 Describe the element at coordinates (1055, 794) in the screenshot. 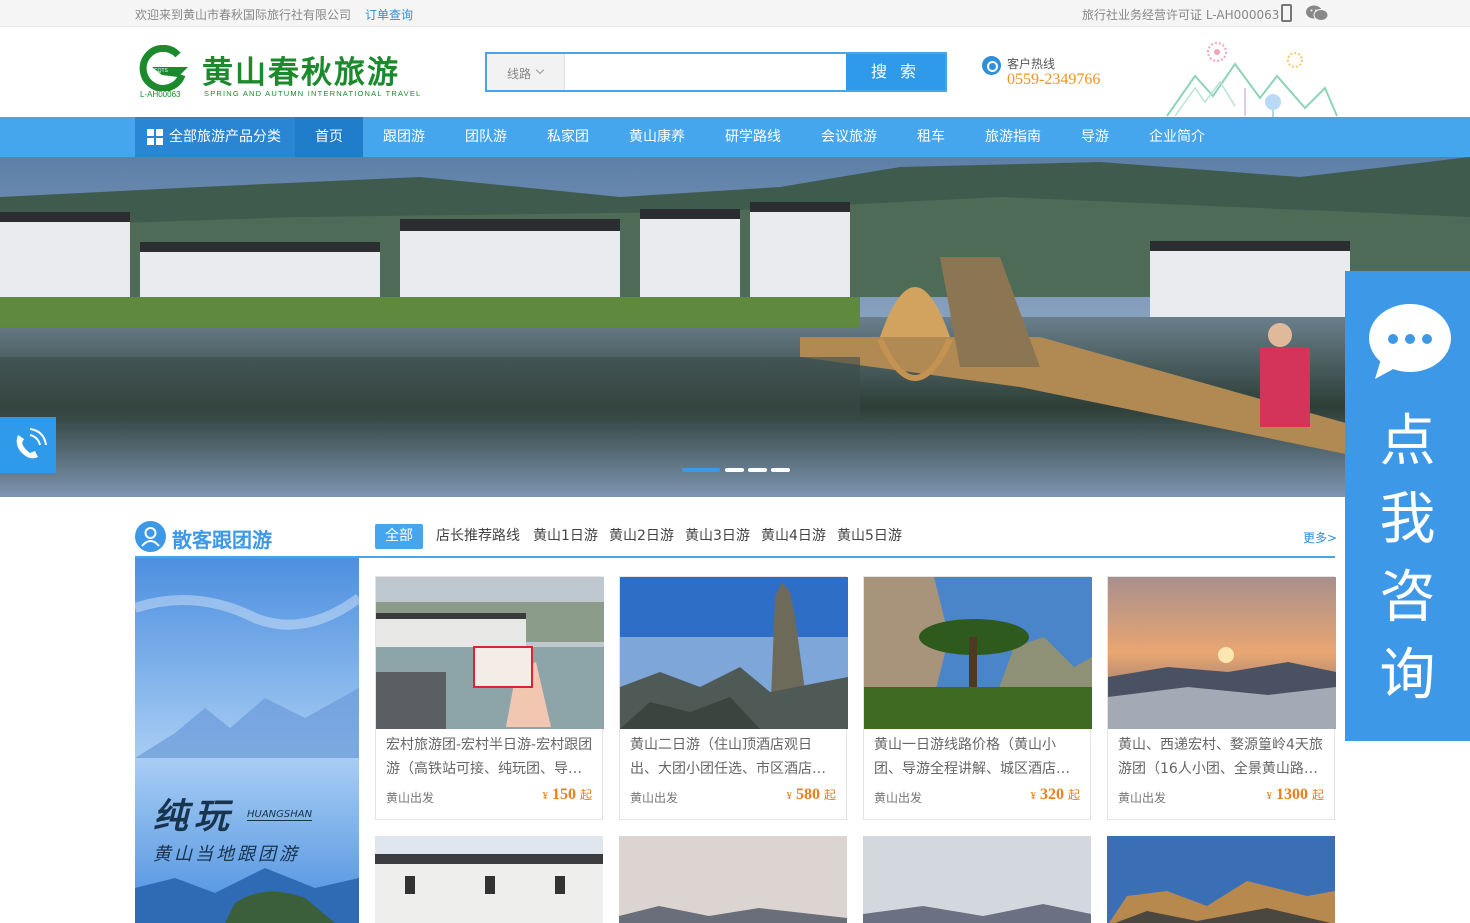

I see `product-price: ¥ 320 起` at that location.